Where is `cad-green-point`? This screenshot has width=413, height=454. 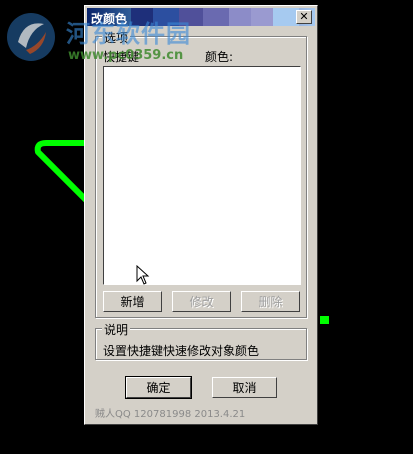
cad-green-point is located at coordinates (324, 320).